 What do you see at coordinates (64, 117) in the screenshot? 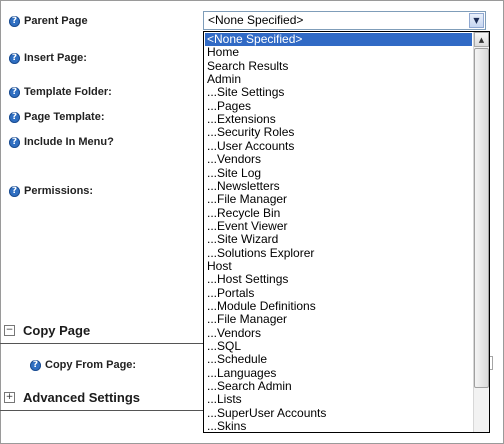
I see `page-template-text: Page Template:` at bounding box center [64, 117].